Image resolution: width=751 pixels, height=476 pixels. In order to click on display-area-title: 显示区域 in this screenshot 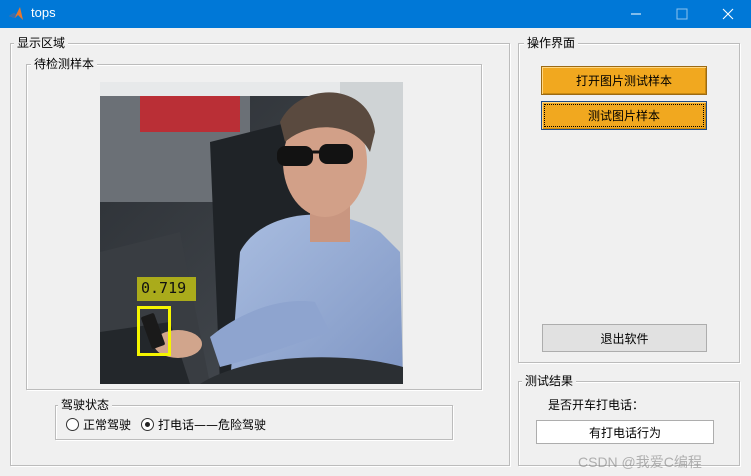, I will do `click(41, 43)`.